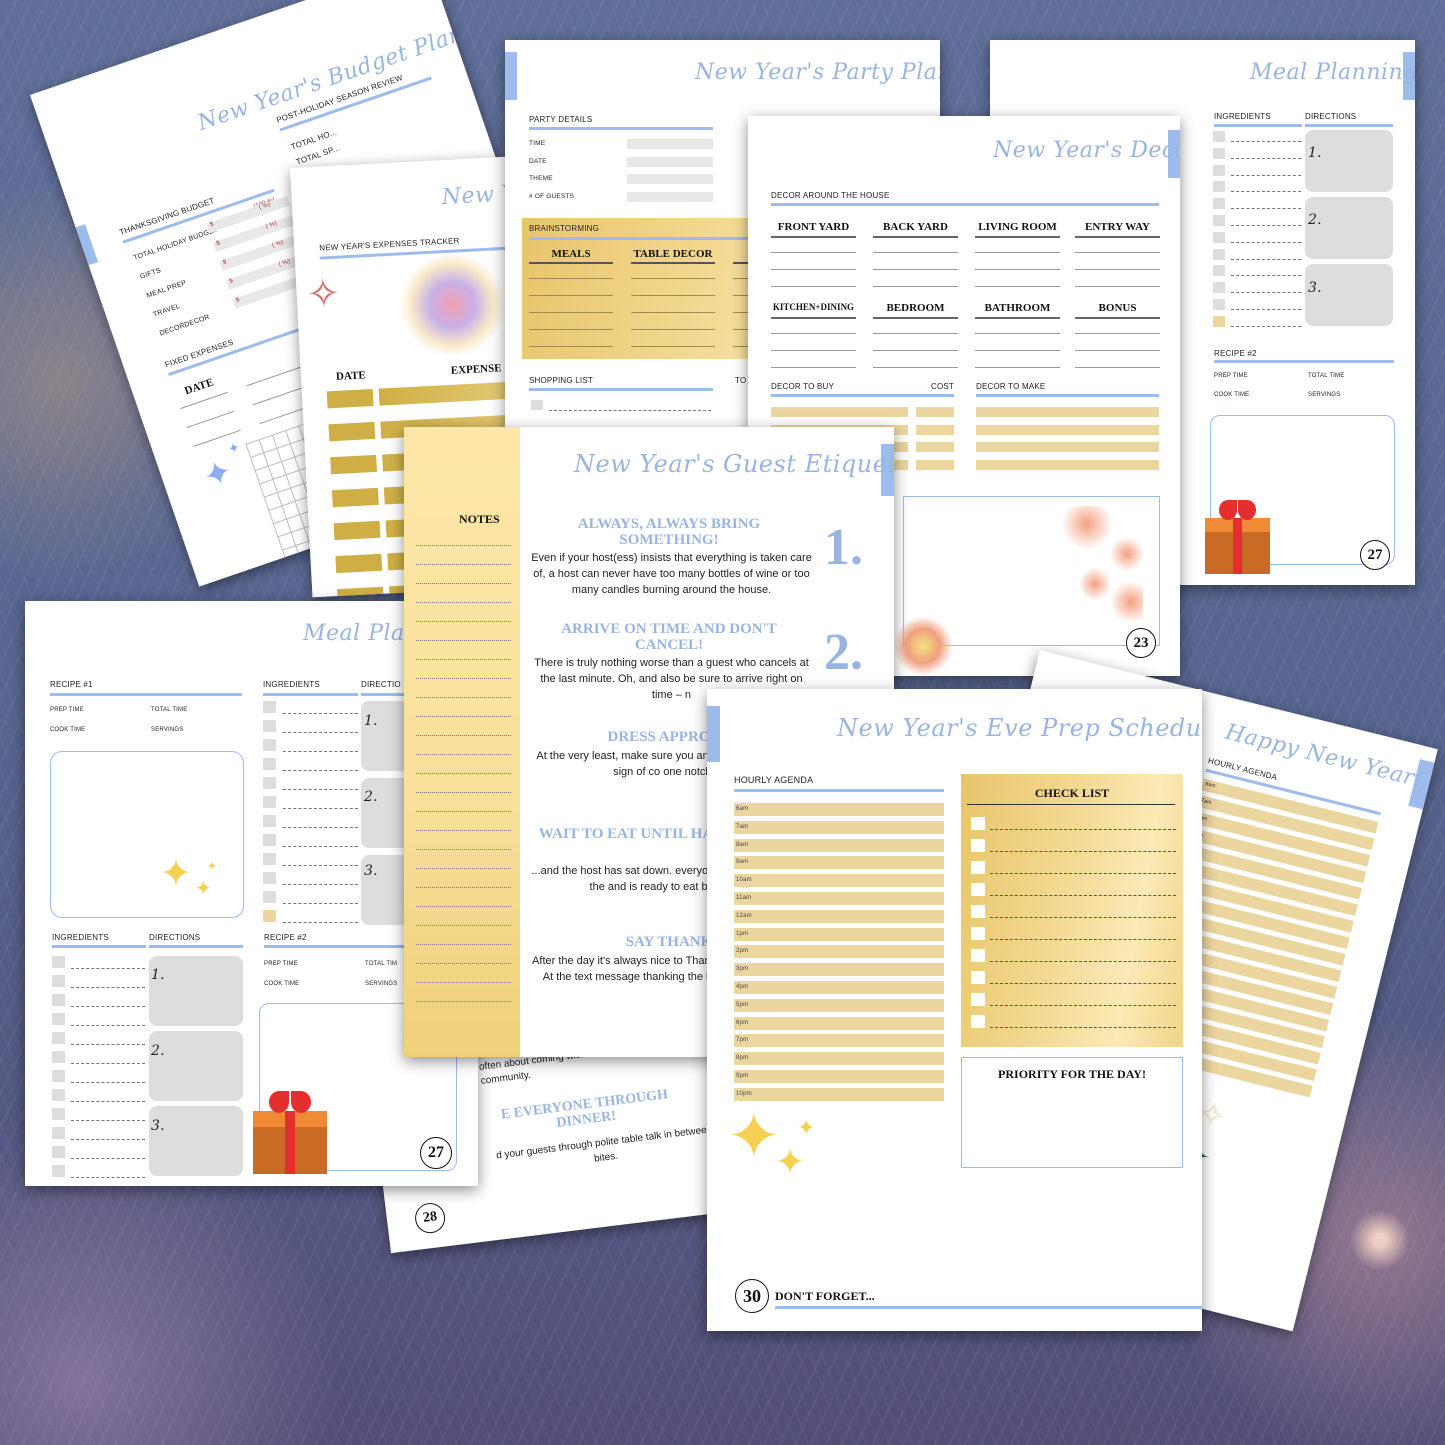 Image resolution: width=1445 pixels, height=1445 pixels. What do you see at coordinates (742, 1058) in the screenshot?
I see `hour-label: 8pm` at bounding box center [742, 1058].